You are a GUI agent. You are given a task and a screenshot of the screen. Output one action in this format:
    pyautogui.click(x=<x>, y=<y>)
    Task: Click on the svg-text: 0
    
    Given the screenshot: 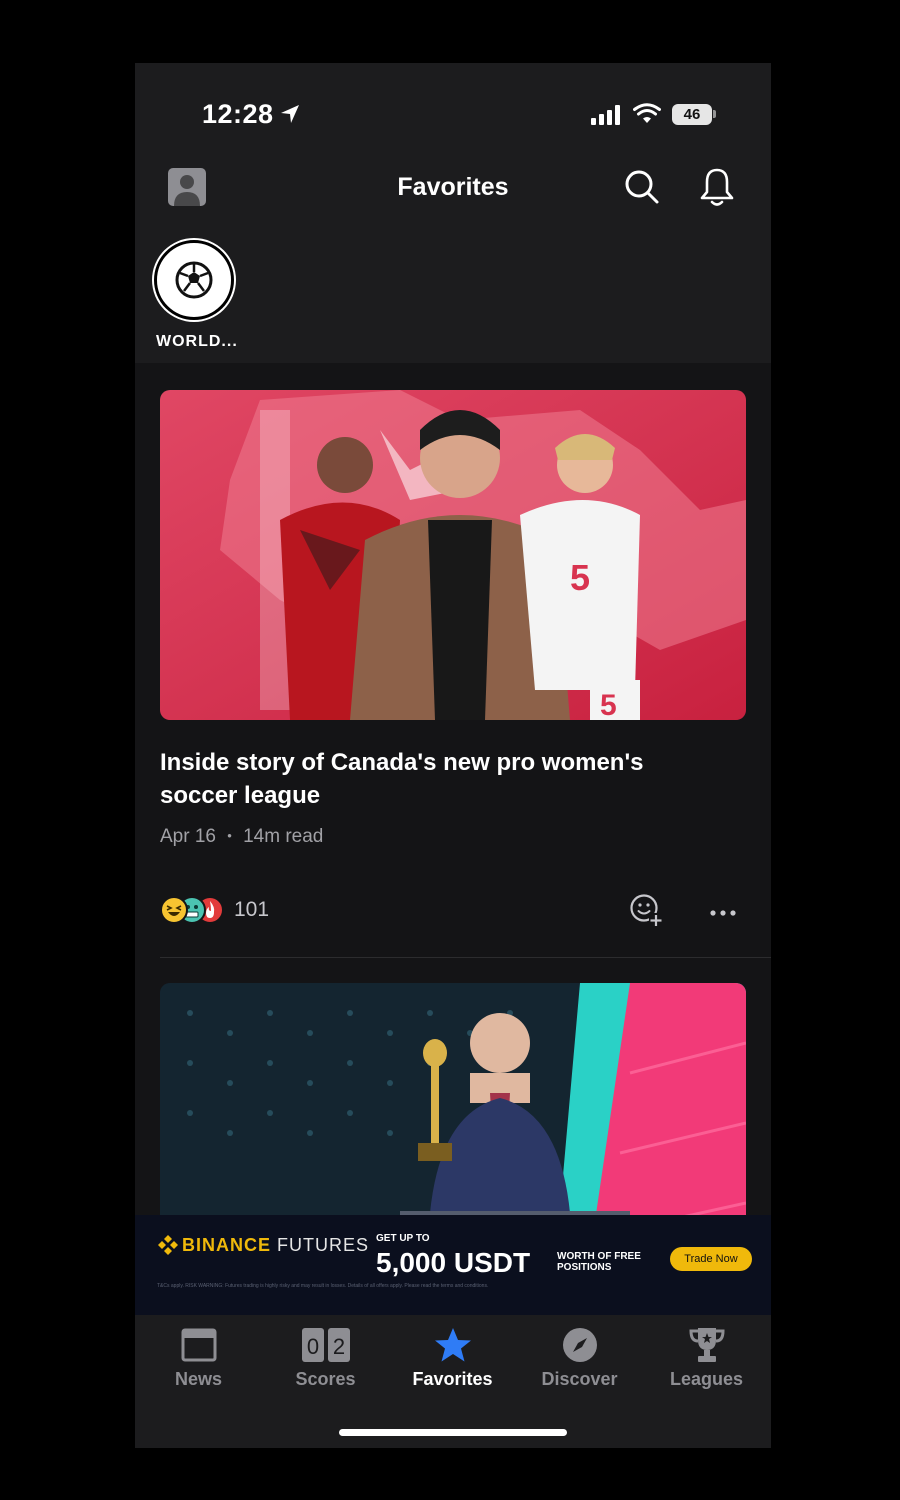 What is the action you would take?
    pyautogui.click(x=312, y=1346)
    